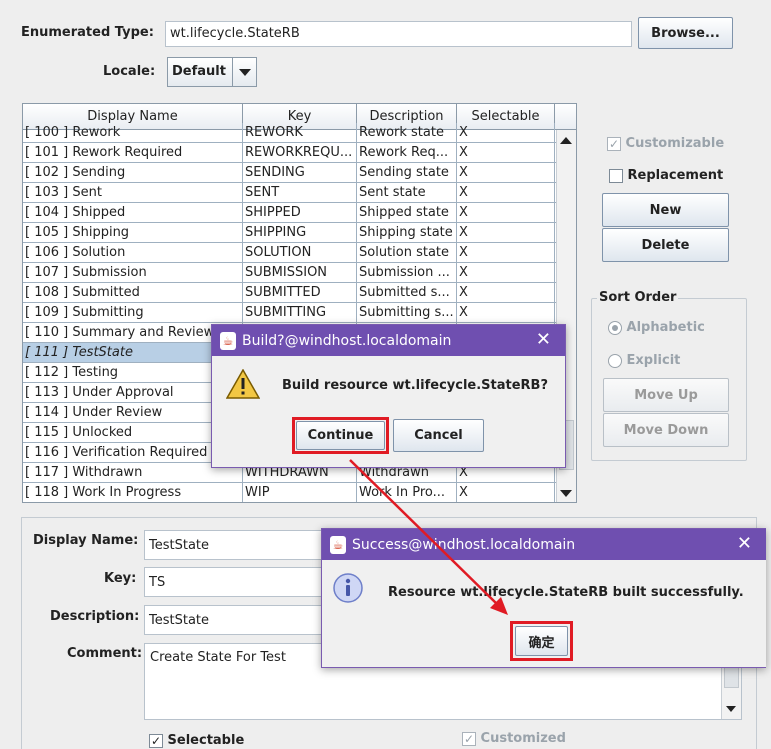  What do you see at coordinates (289, 213) in the screenshot?
I see `table-row: [ 104 ] Shipped SHIPPED Shipped state X` at bounding box center [289, 213].